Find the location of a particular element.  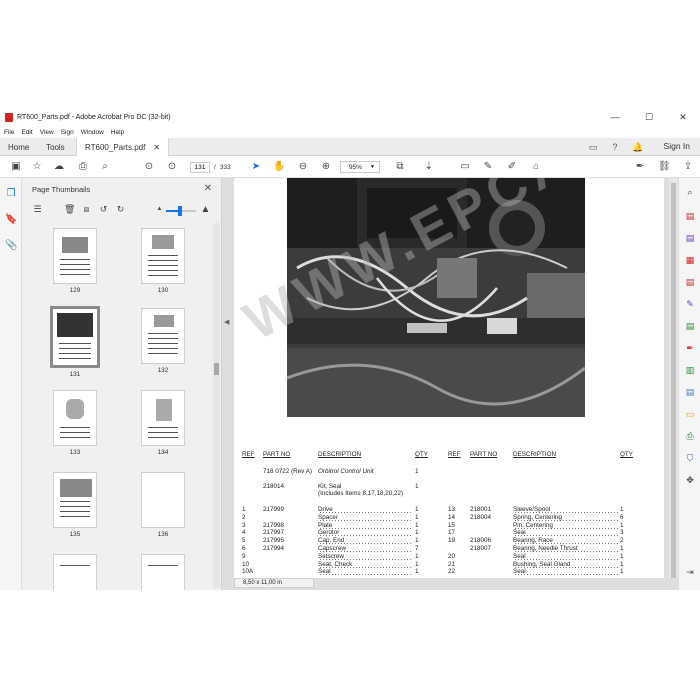

parts-cell-ref: 10A is located at coordinates (248, 572).